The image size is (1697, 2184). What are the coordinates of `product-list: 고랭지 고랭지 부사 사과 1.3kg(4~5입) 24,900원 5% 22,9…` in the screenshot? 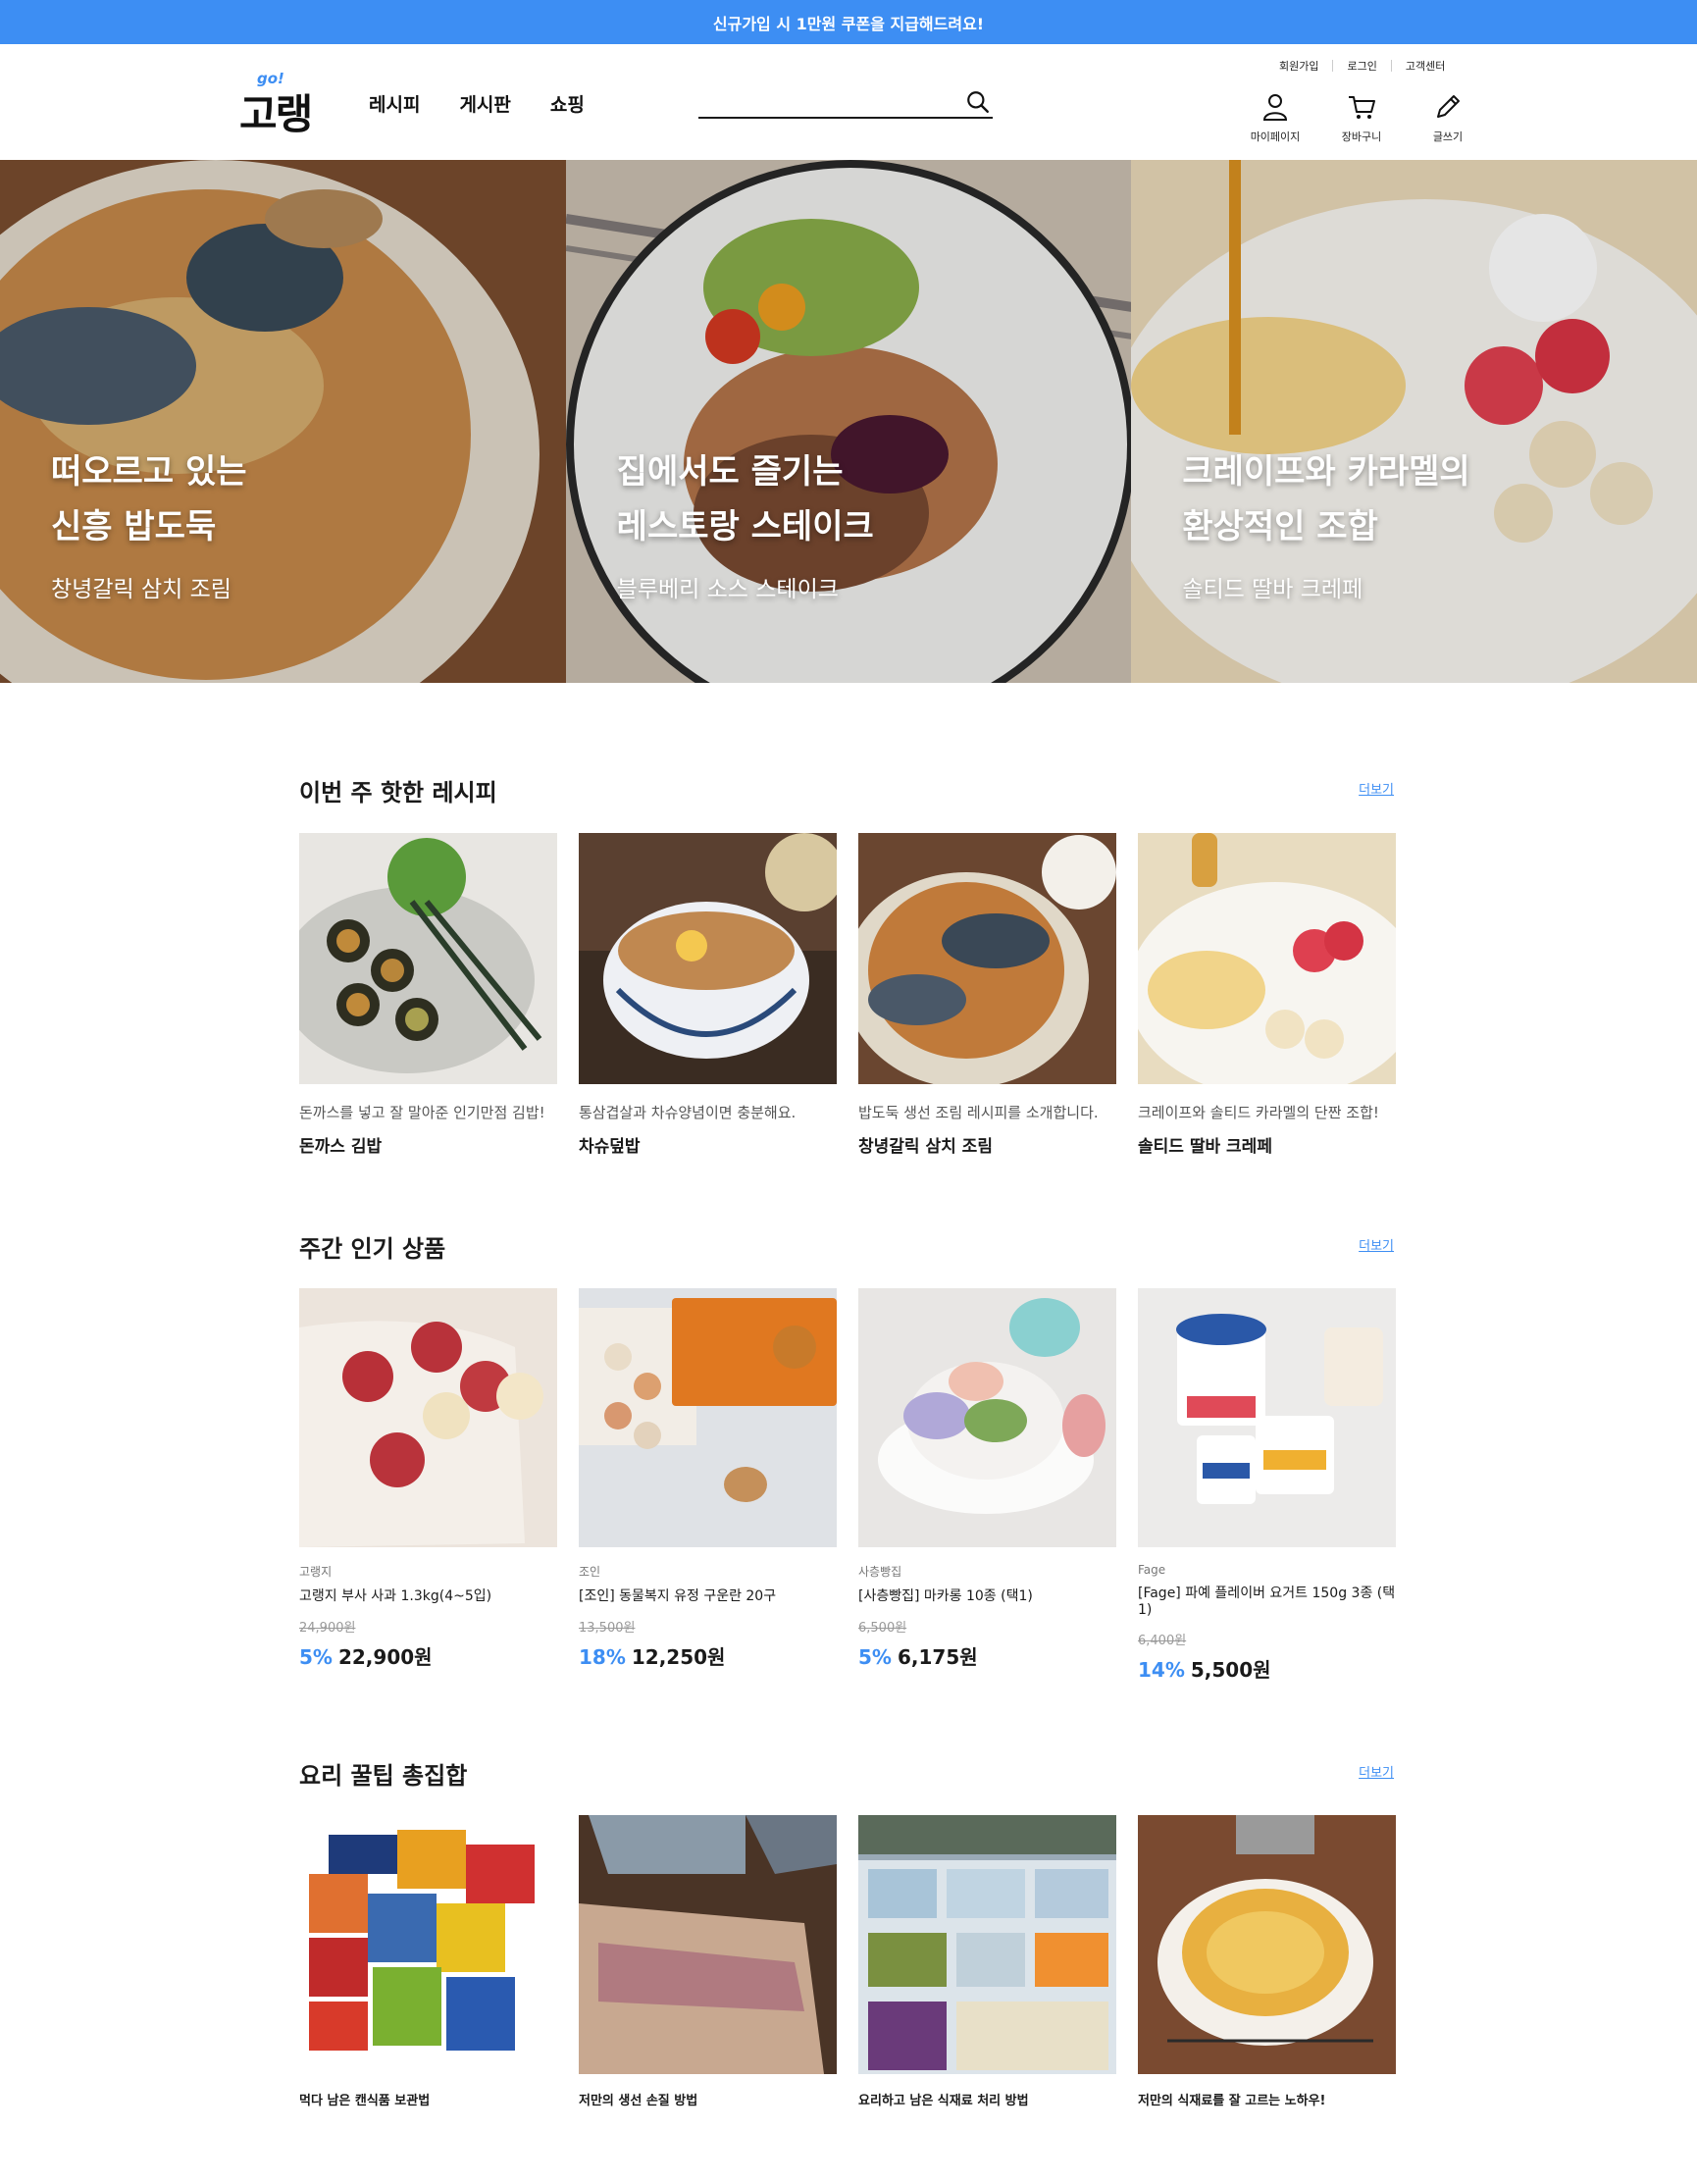 It's located at (847, 1485).